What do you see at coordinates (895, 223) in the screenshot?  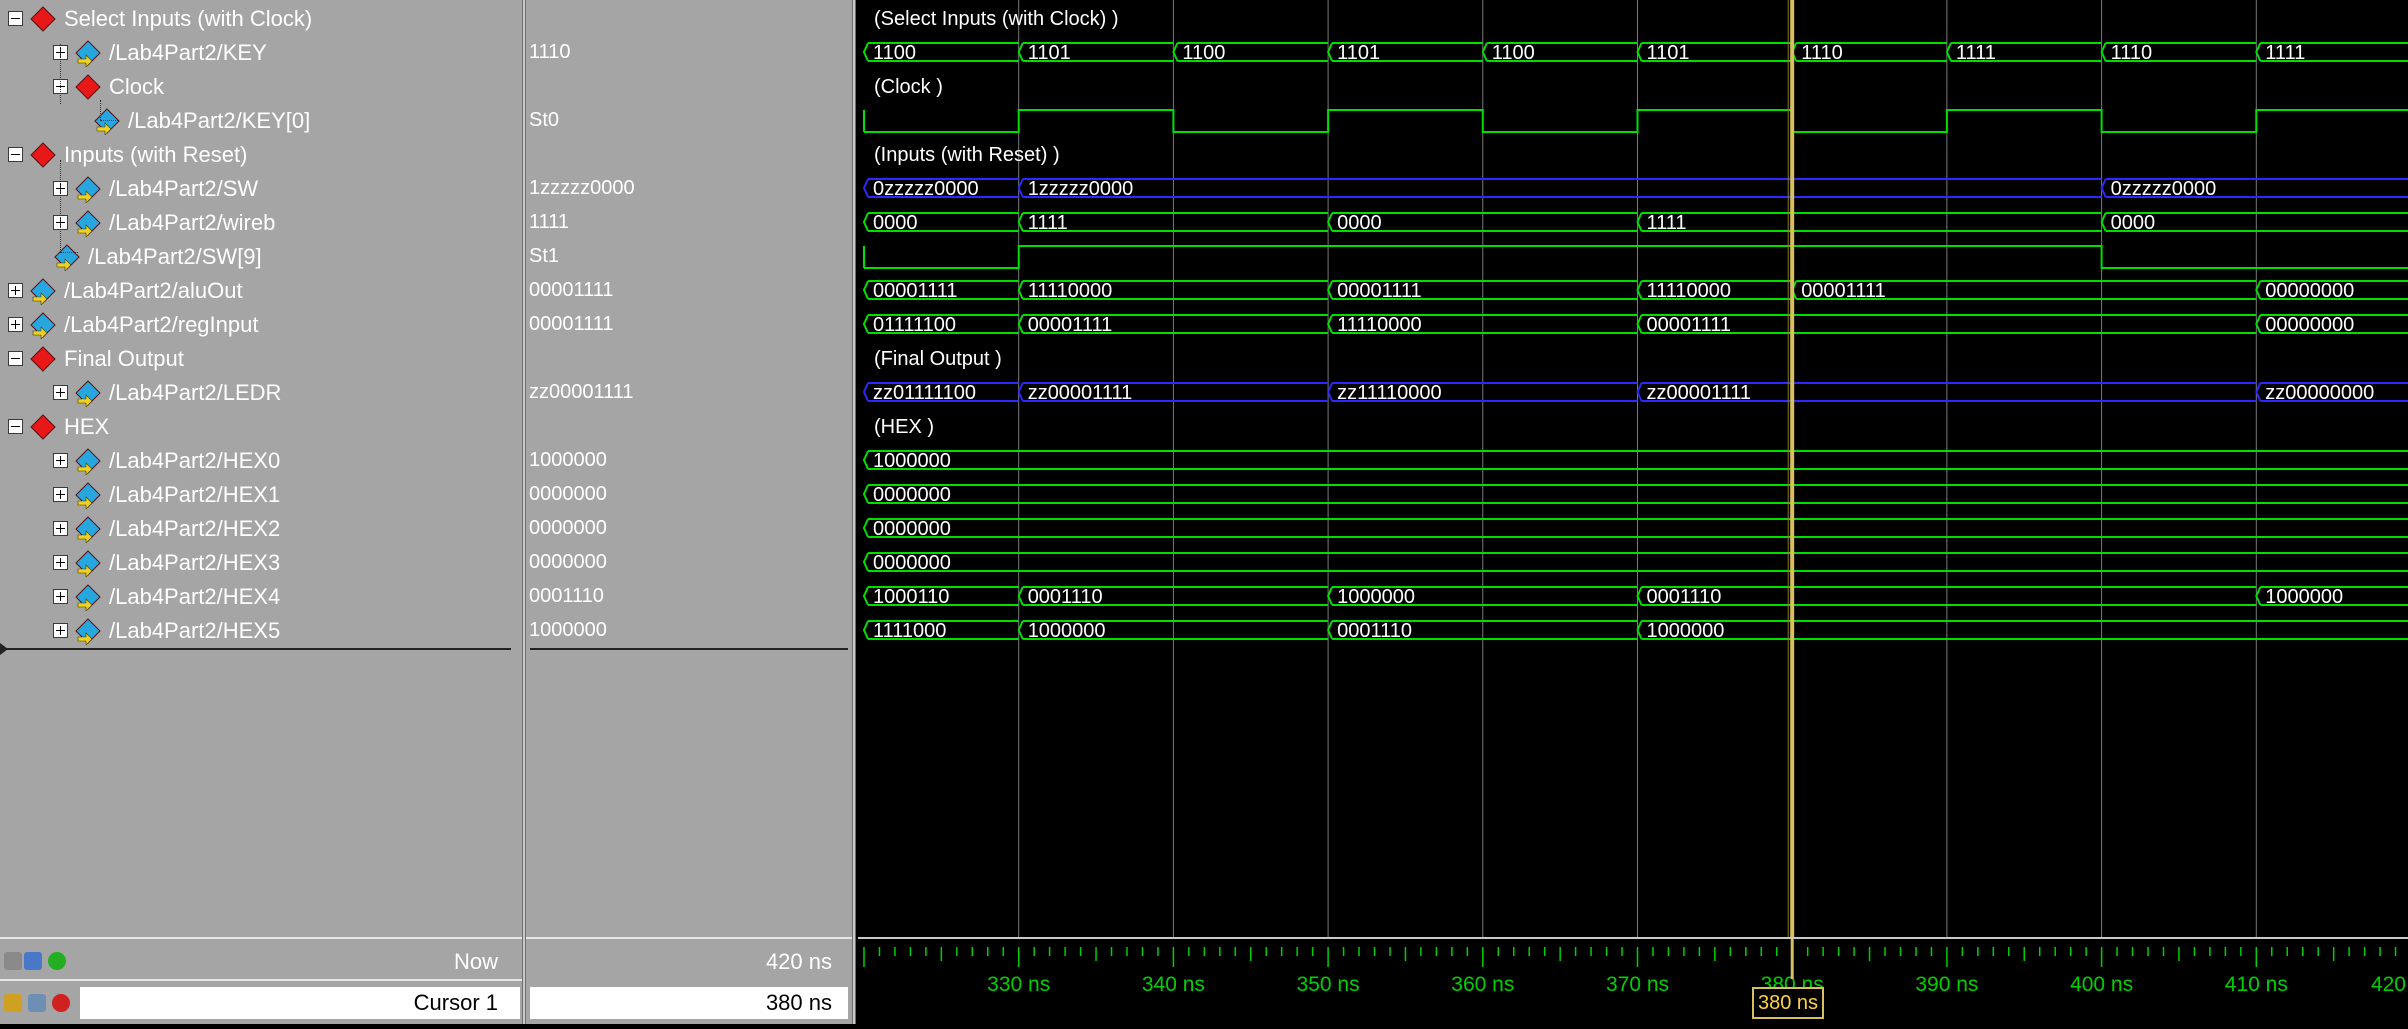 I see `bus-value-label: 0000` at bounding box center [895, 223].